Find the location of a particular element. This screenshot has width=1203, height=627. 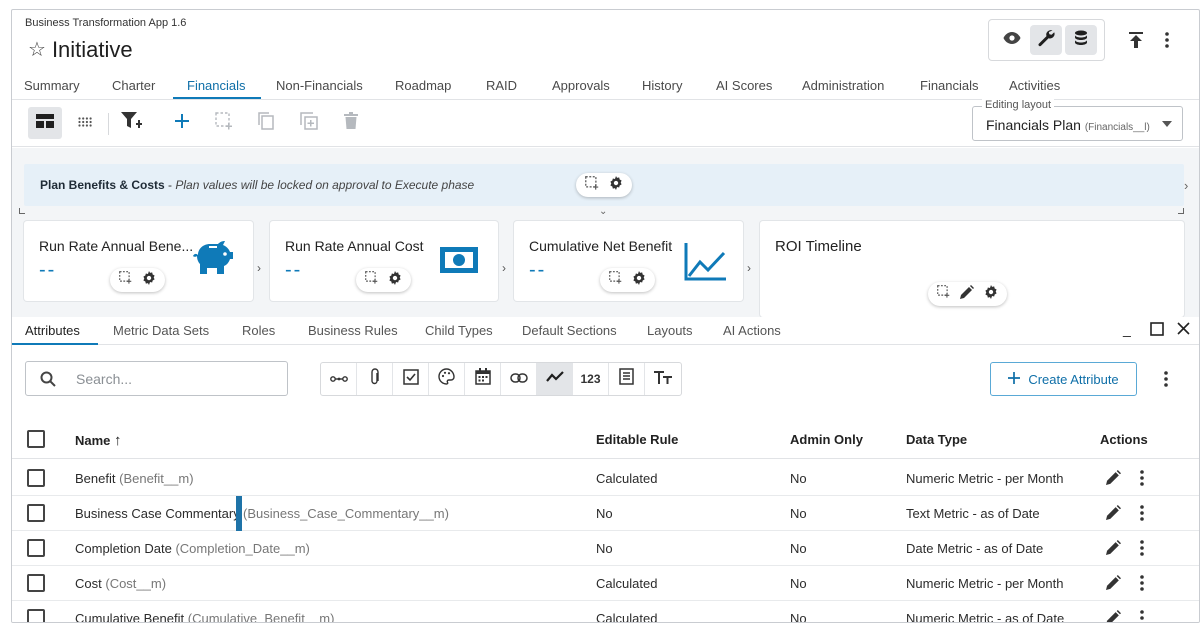

subtab-business-rules: Business Rules is located at coordinates (353, 330).